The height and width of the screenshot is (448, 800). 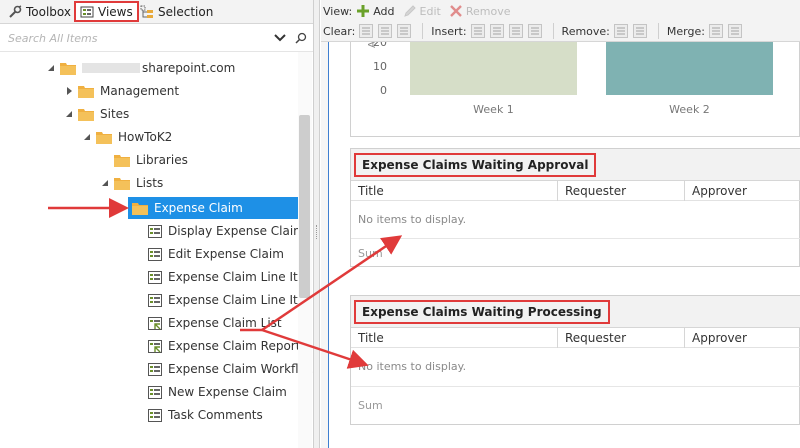 I want to click on bar-chart: 01020AWeek 1 Week 2, so click(x=570, y=79).